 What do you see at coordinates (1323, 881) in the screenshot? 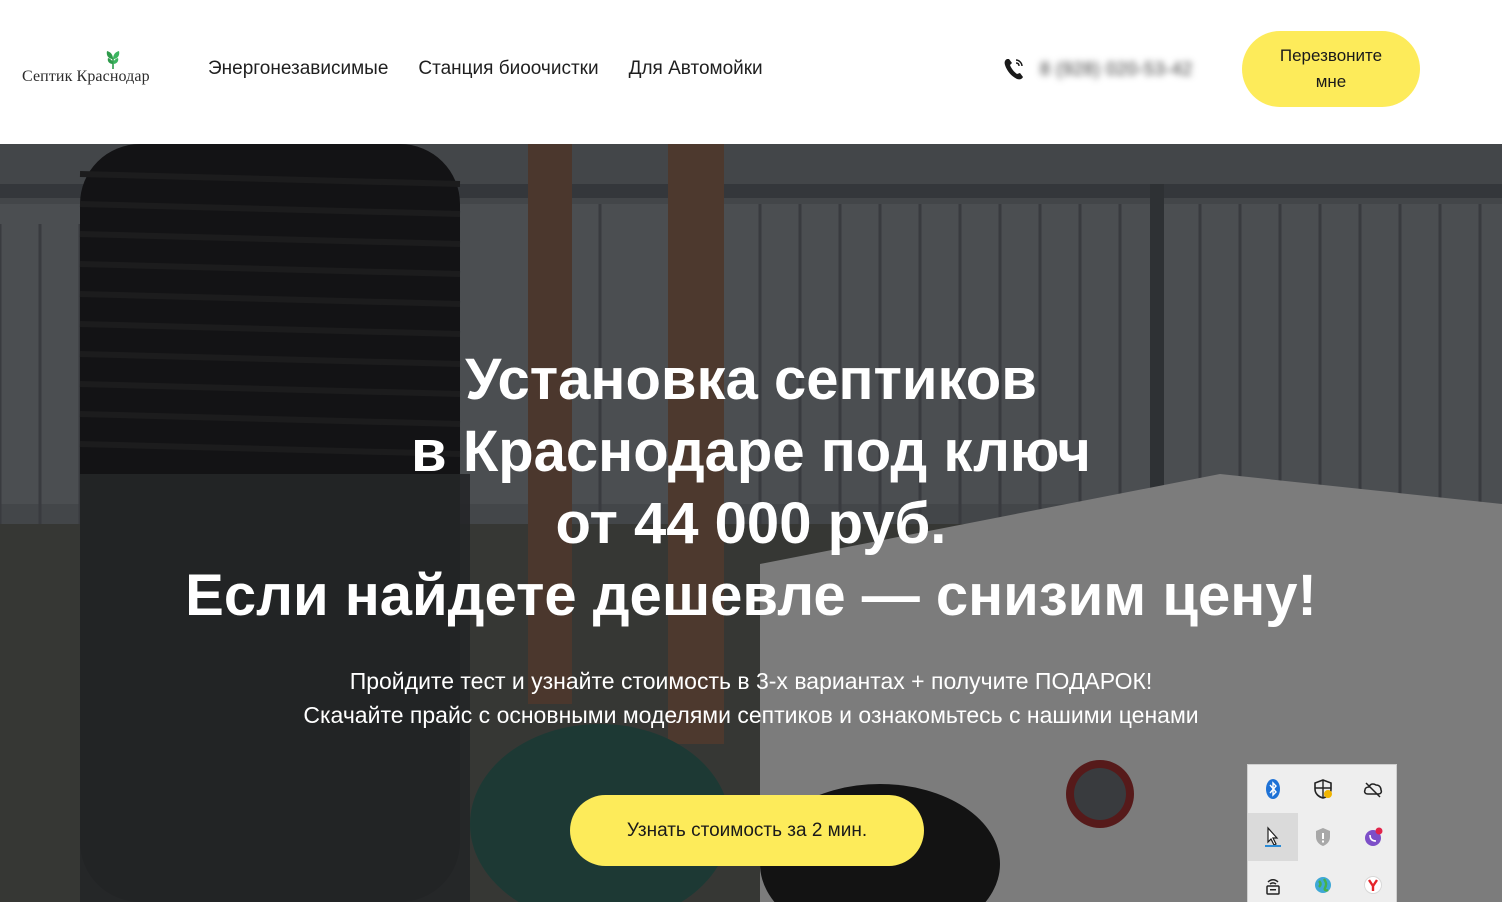
I see `globe-icon` at bounding box center [1323, 881].